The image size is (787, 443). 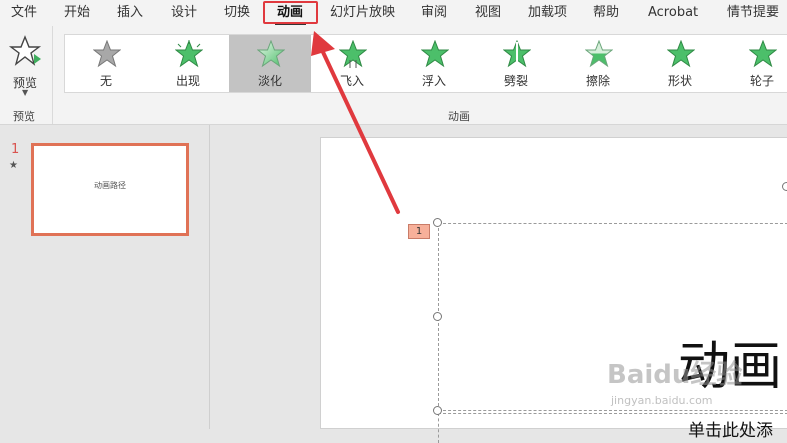 I want to click on star-flyin-icon, so click(x=353, y=54).